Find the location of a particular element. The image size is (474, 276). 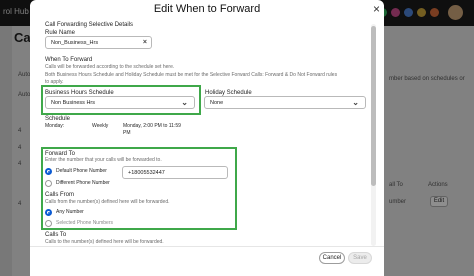

selected-numbers-radio is located at coordinates (48, 223).